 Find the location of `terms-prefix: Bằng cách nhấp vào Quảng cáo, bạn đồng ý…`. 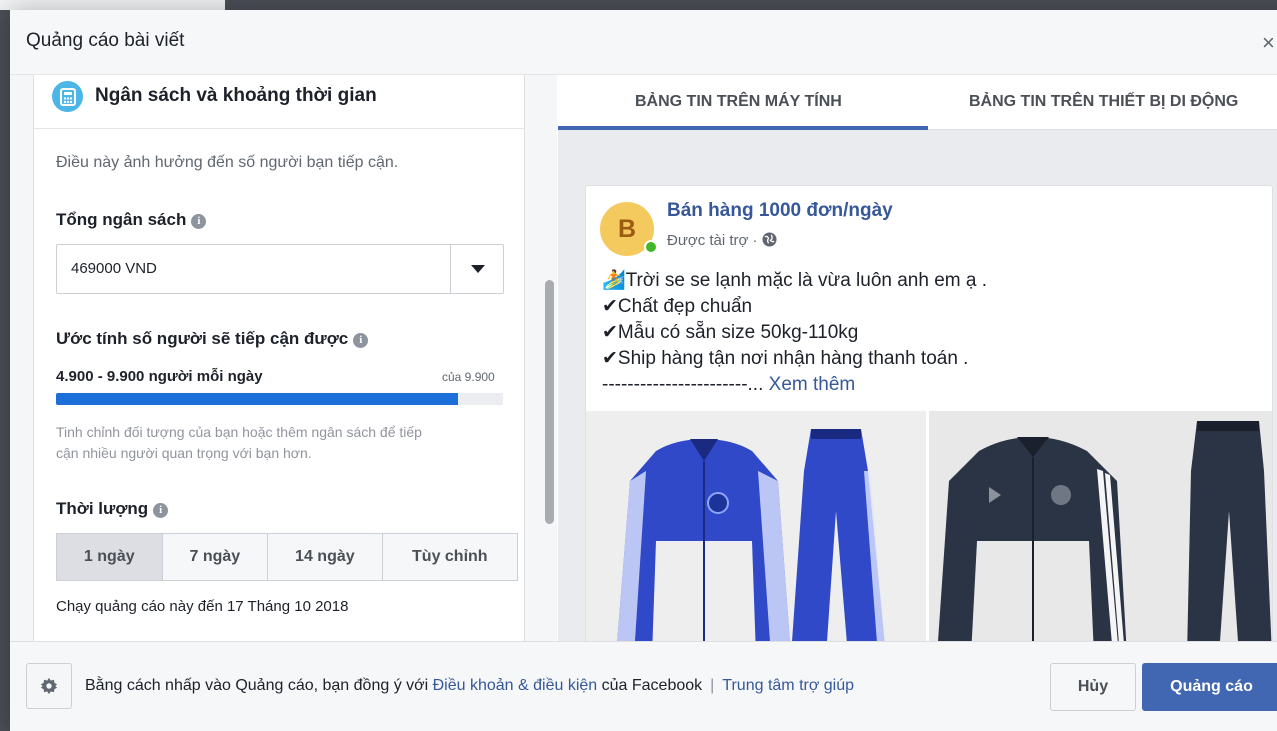

terms-prefix: Bằng cách nhấp vào Quảng cáo, bạn đồng ý… is located at coordinates (259, 685).